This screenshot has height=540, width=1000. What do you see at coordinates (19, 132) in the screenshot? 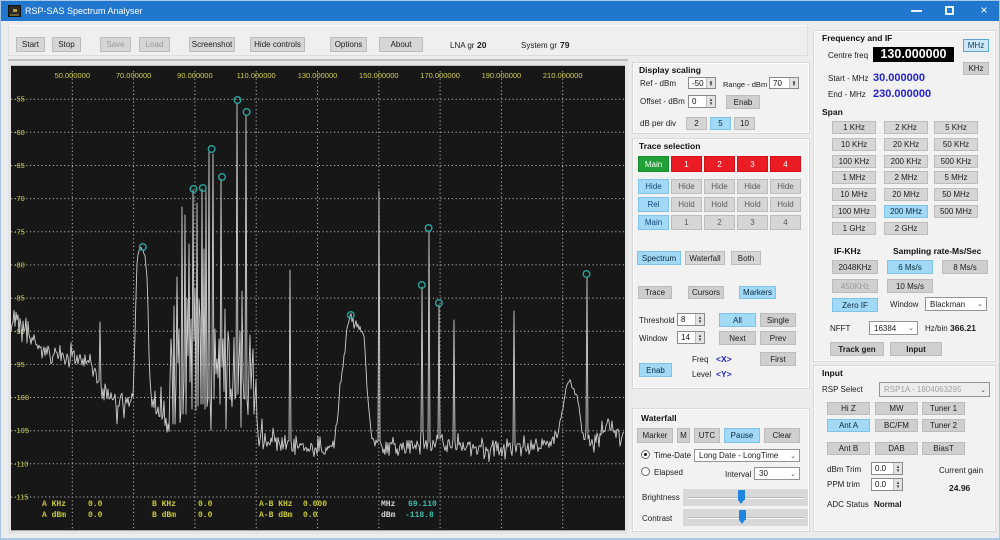
I see `svg-text: -60` at bounding box center [19, 132].